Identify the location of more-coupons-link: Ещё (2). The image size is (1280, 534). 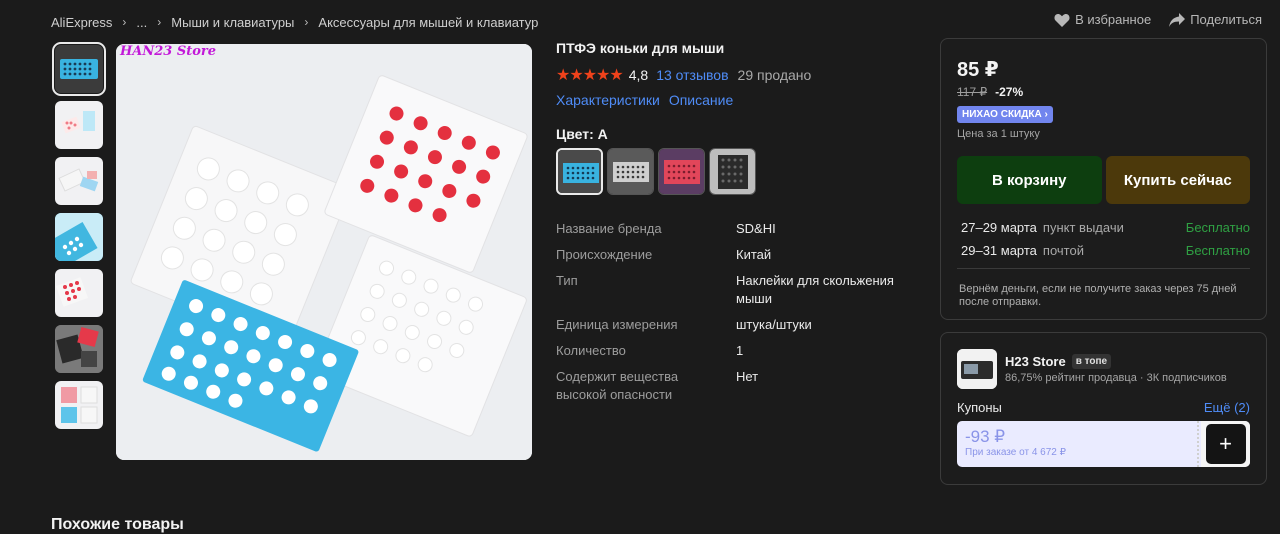
(1227, 407).